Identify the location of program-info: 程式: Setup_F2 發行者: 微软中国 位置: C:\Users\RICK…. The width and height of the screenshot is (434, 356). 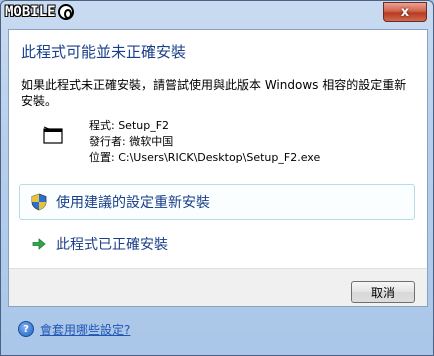
(204, 142).